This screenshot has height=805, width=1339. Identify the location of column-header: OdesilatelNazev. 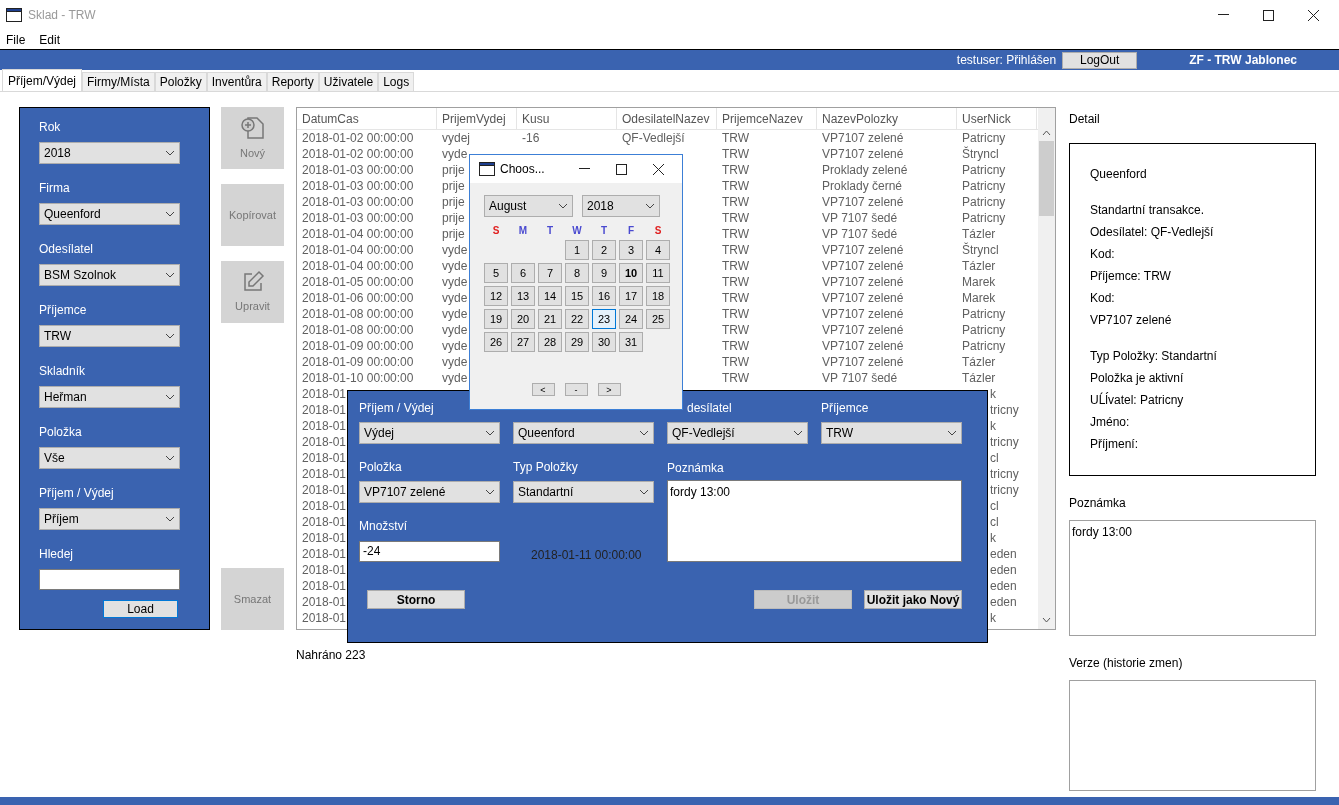
(666, 118).